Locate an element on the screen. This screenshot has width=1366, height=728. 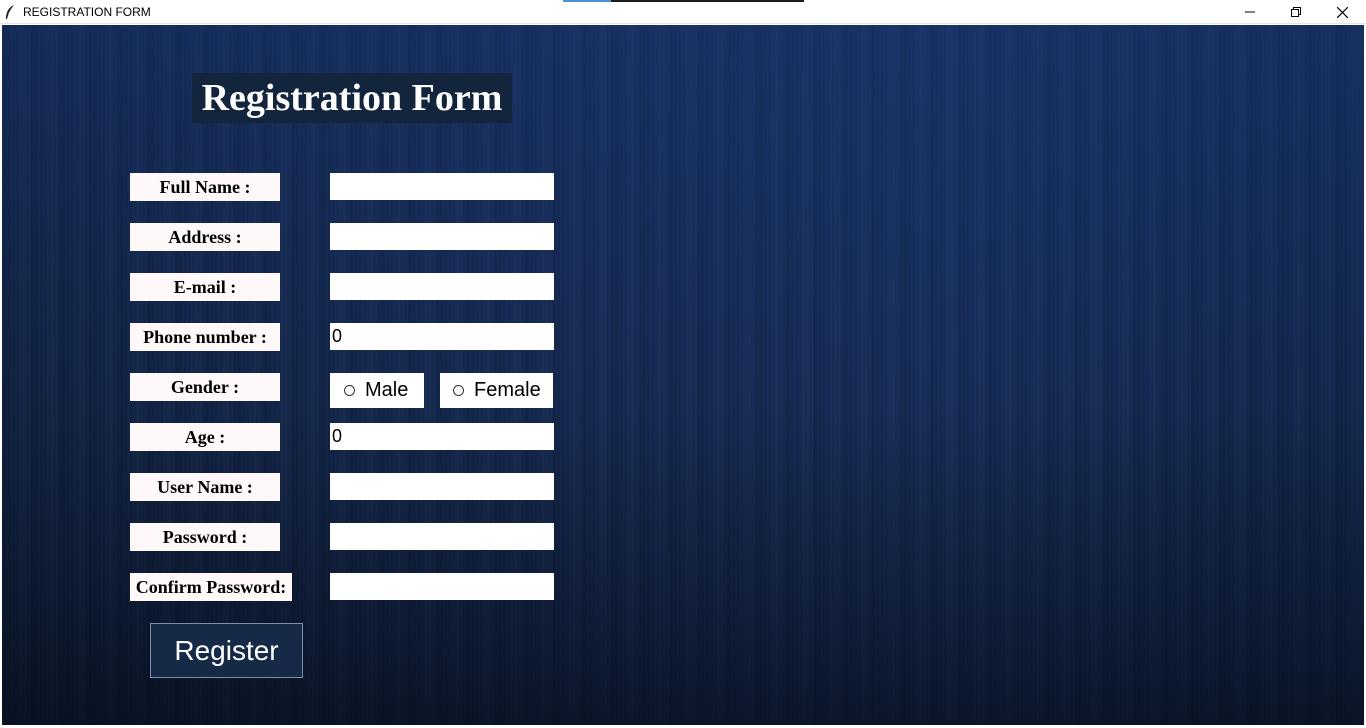
age-input is located at coordinates (442, 436).